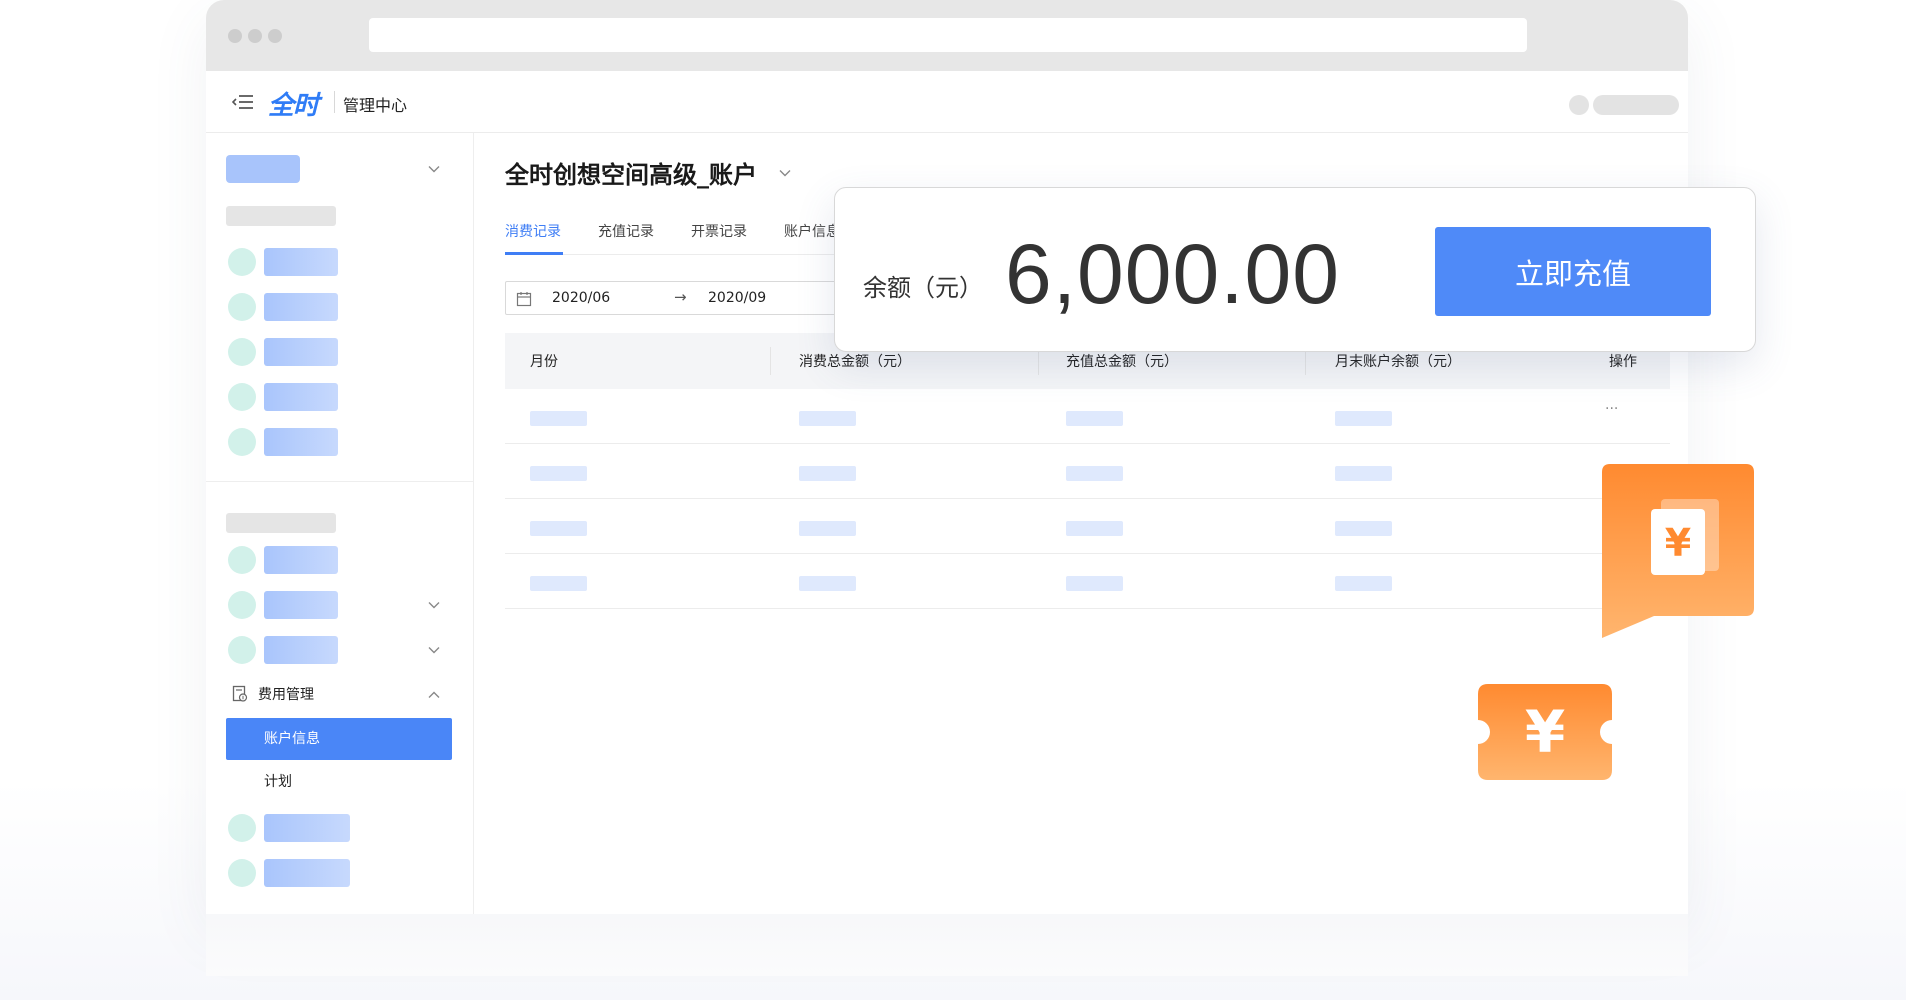  I want to click on table-row: ···, so click(1087, 416).